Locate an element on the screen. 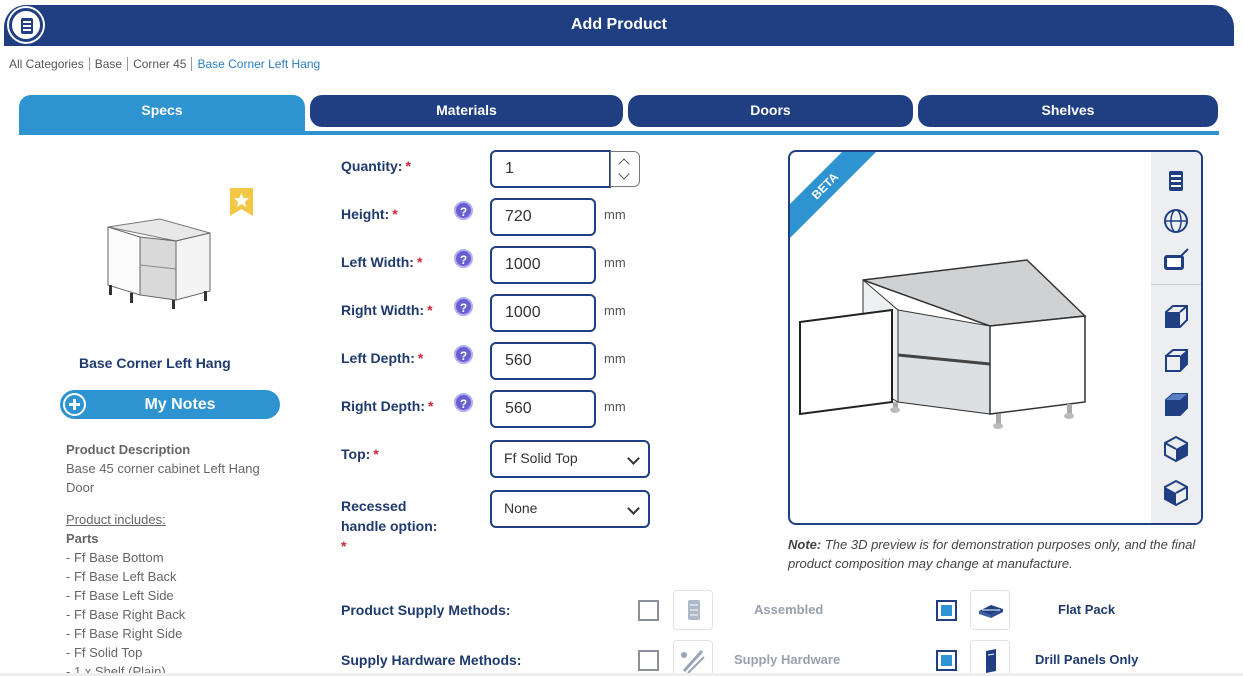  product-thumbnail is located at coordinates (157, 262).